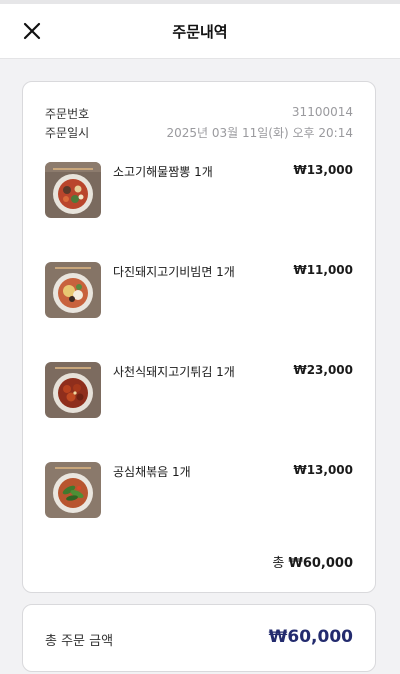 The width and height of the screenshot is (400, 674). I want to click on total-label: 총 주문 금액, so click(79, 641).